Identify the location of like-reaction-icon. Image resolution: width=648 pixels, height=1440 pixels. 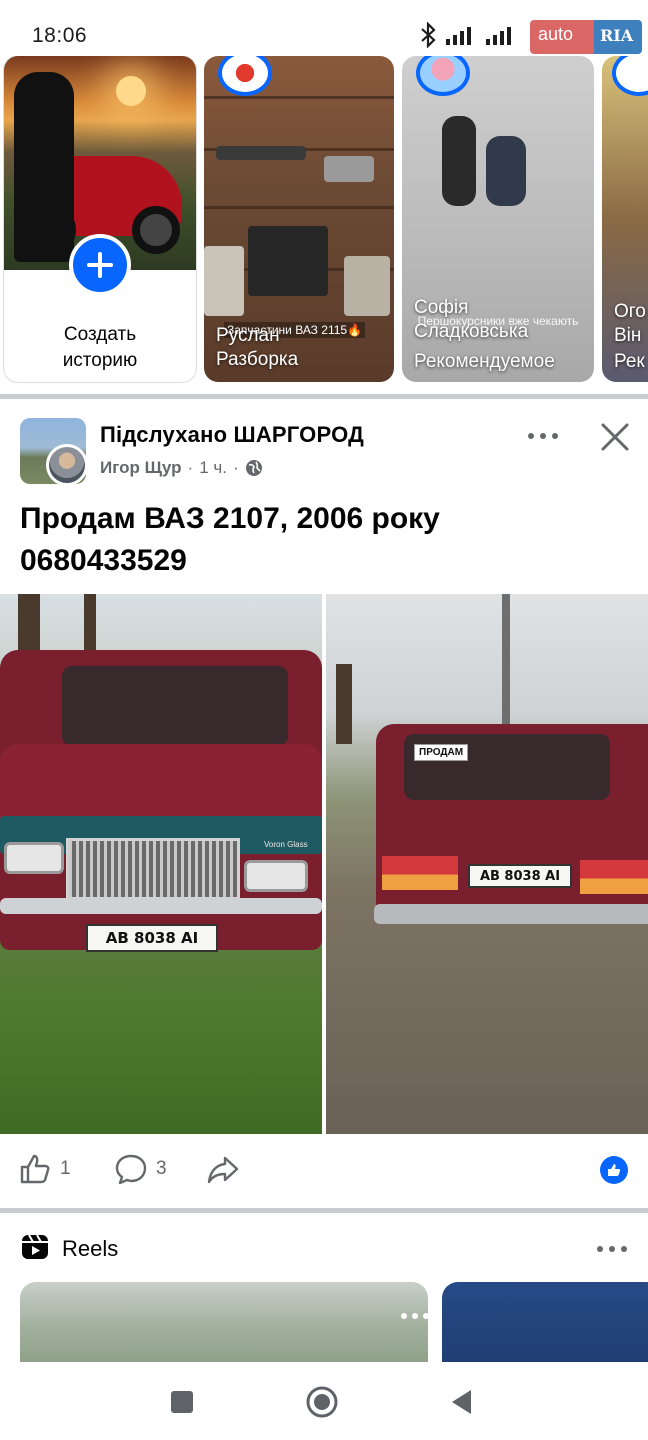
(614, 1170).